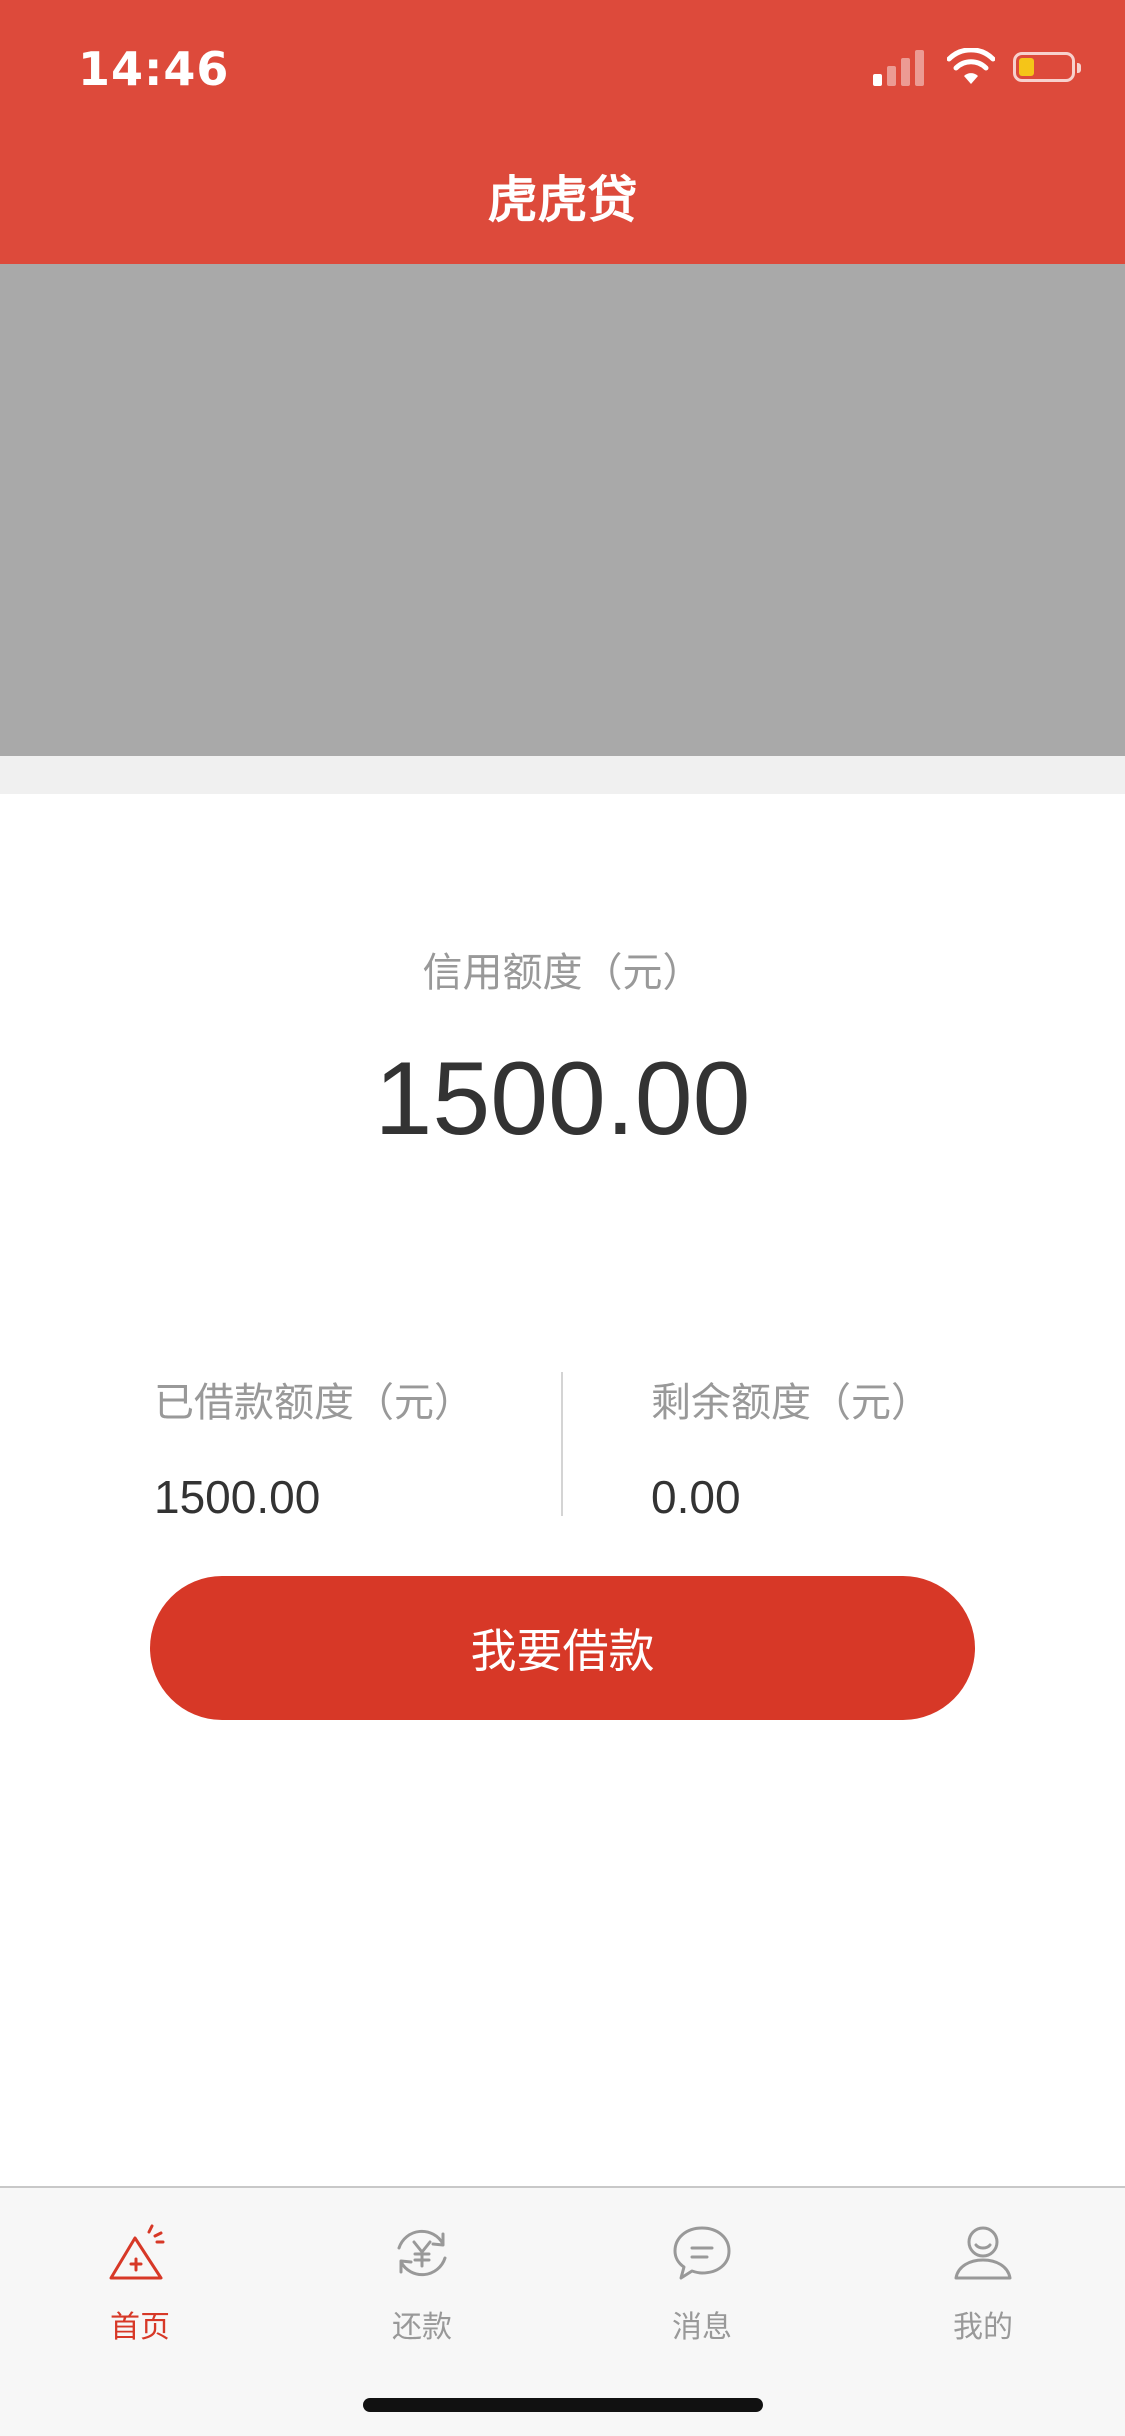 This screenshot has height=2436, width=1125. What do you see at coordinates (983, 2282) in the screenshot?
I see `tab-profile: 我的` at bounding box center [983, 2282].